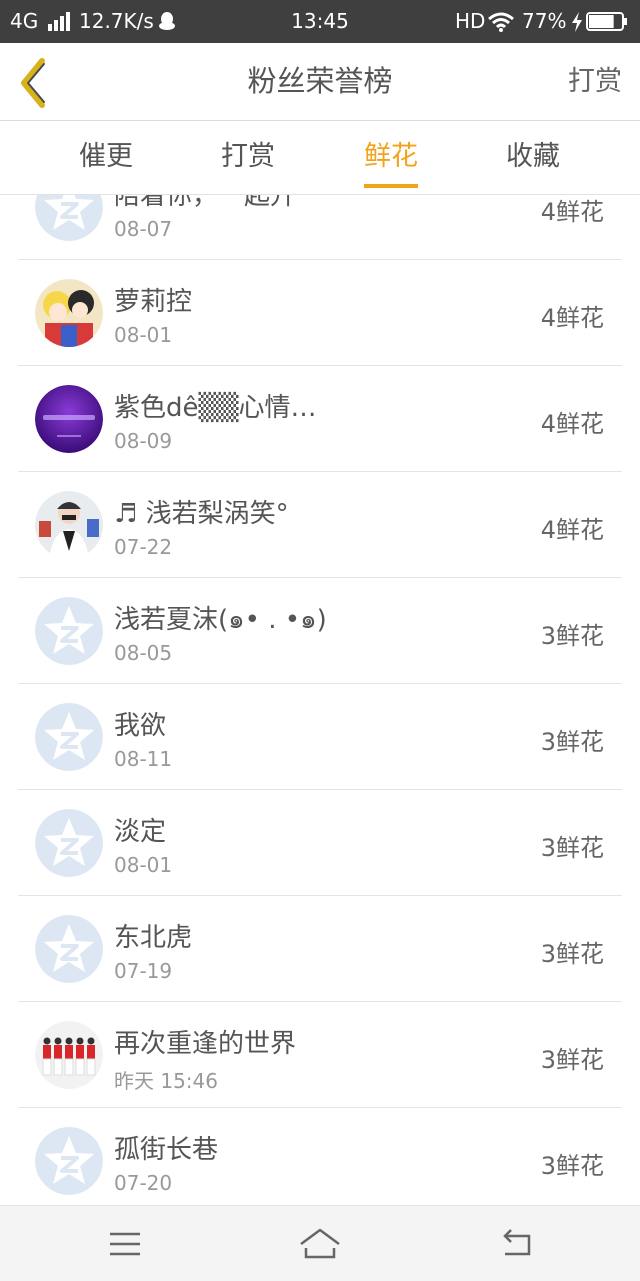 This screenshot has height=1281, width=640. What do you see at coordinates (143, 1183) in the screenshot?
I see `fan-date: 07-20` at bounding box center [143, 1183].